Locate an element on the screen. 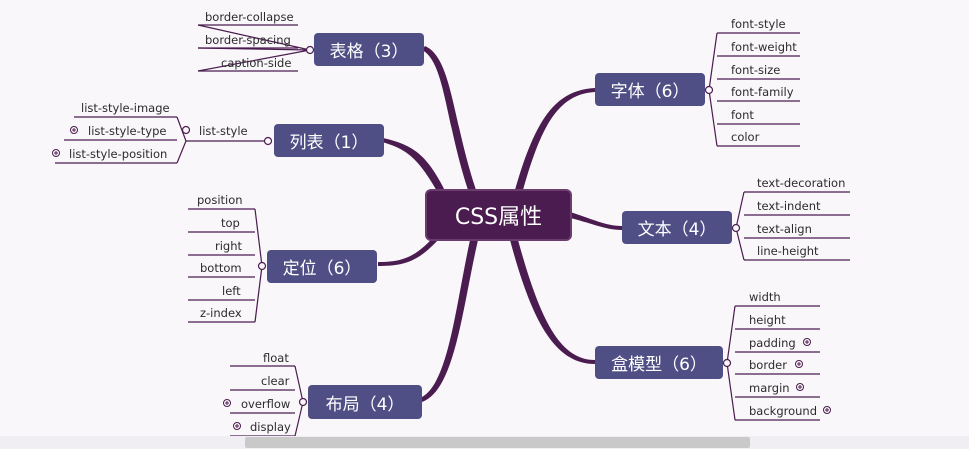 Image resolution: width=969 pixels, height=449 pixels. leaf-position: position is located at coordinates (220, 200).